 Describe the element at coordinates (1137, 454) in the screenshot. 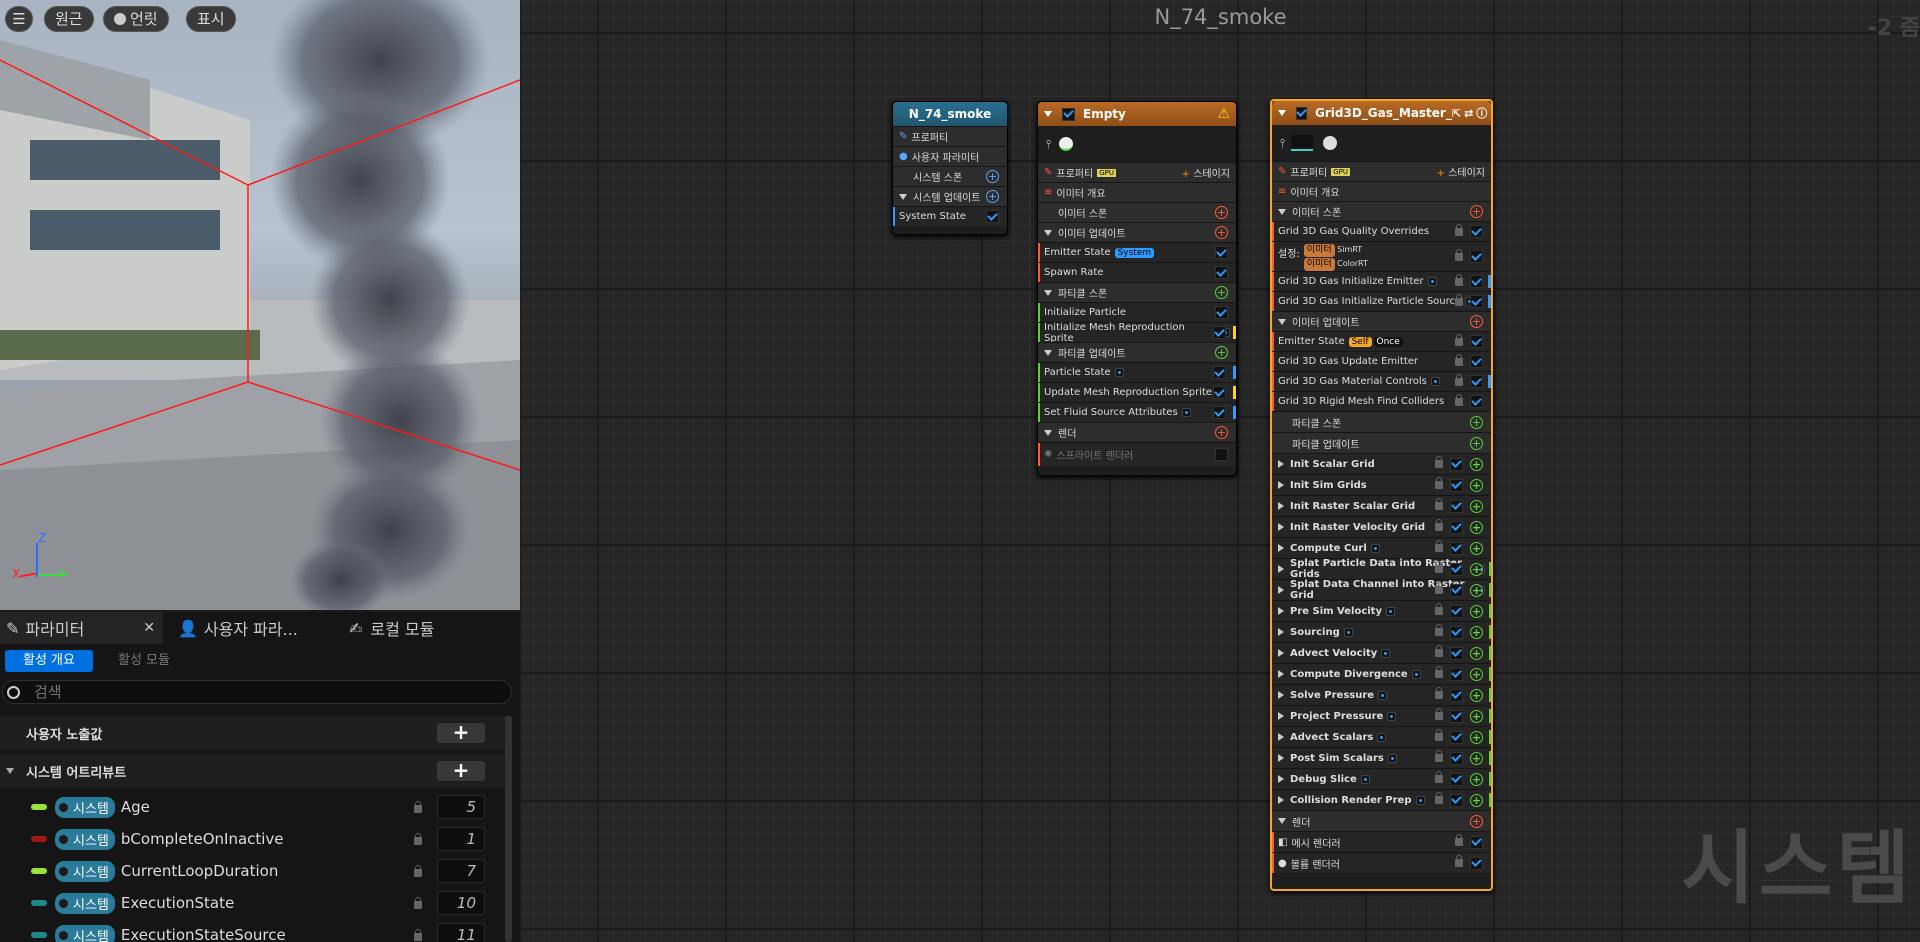

I see `sprite-renderer-row: ✺ 스프라이트 렌더러` at that location.